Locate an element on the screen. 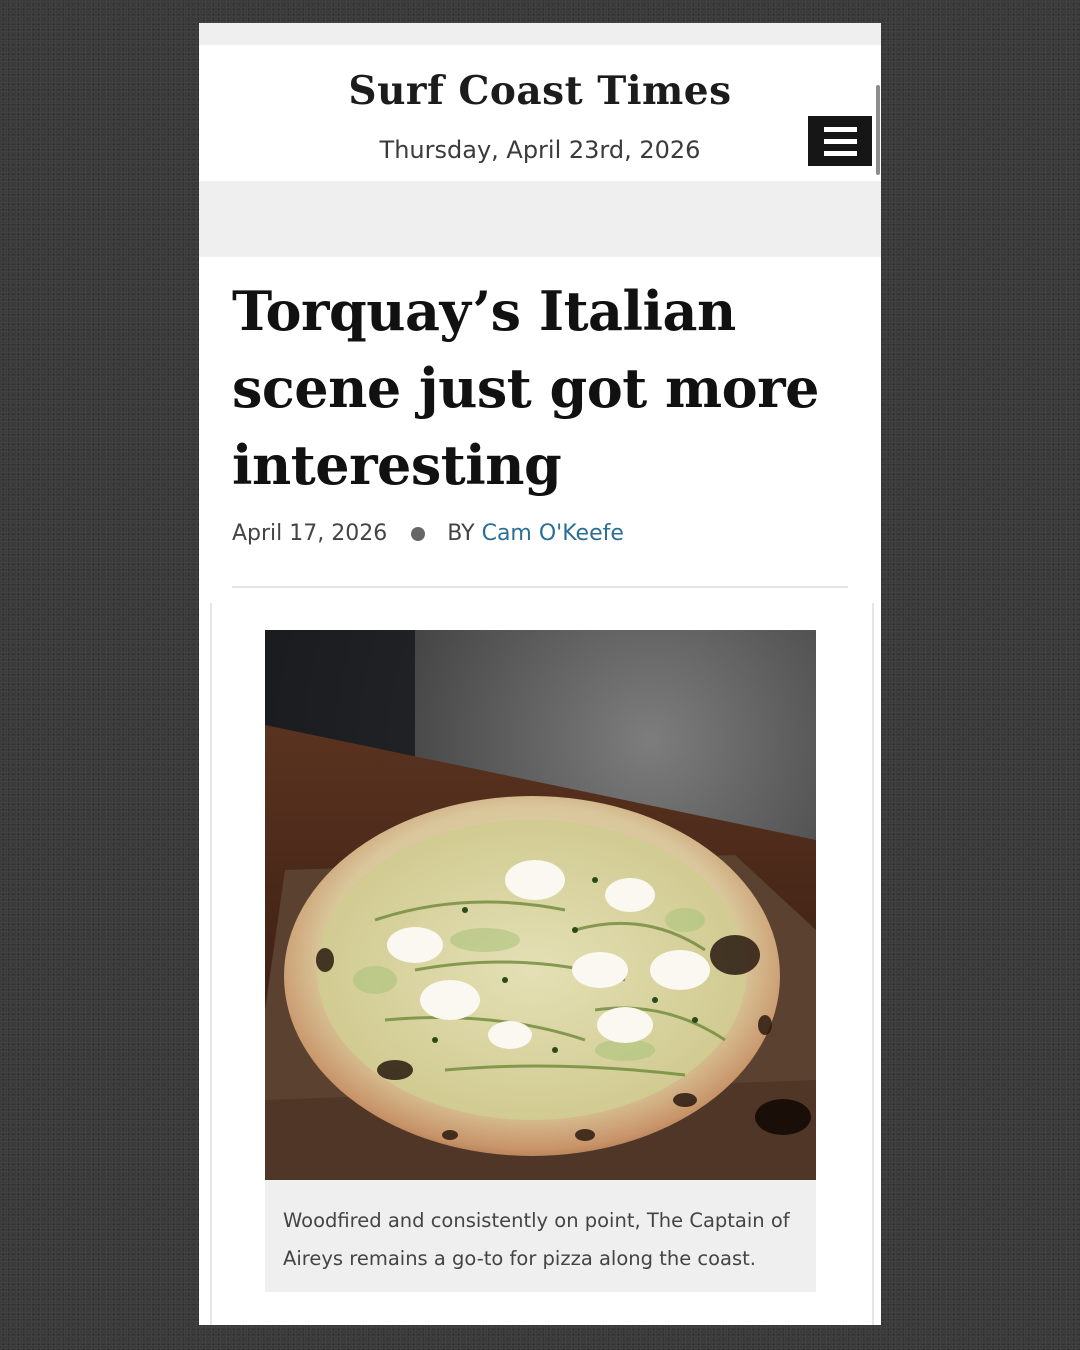 The image size is (1080, 1350). separator-dot-icon is located at coordinates (418, 533).